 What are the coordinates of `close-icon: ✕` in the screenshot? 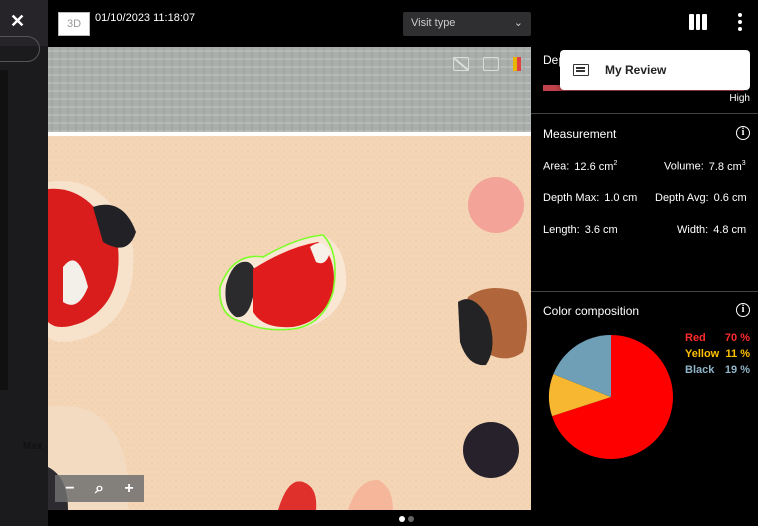 It's located at (17, 21).